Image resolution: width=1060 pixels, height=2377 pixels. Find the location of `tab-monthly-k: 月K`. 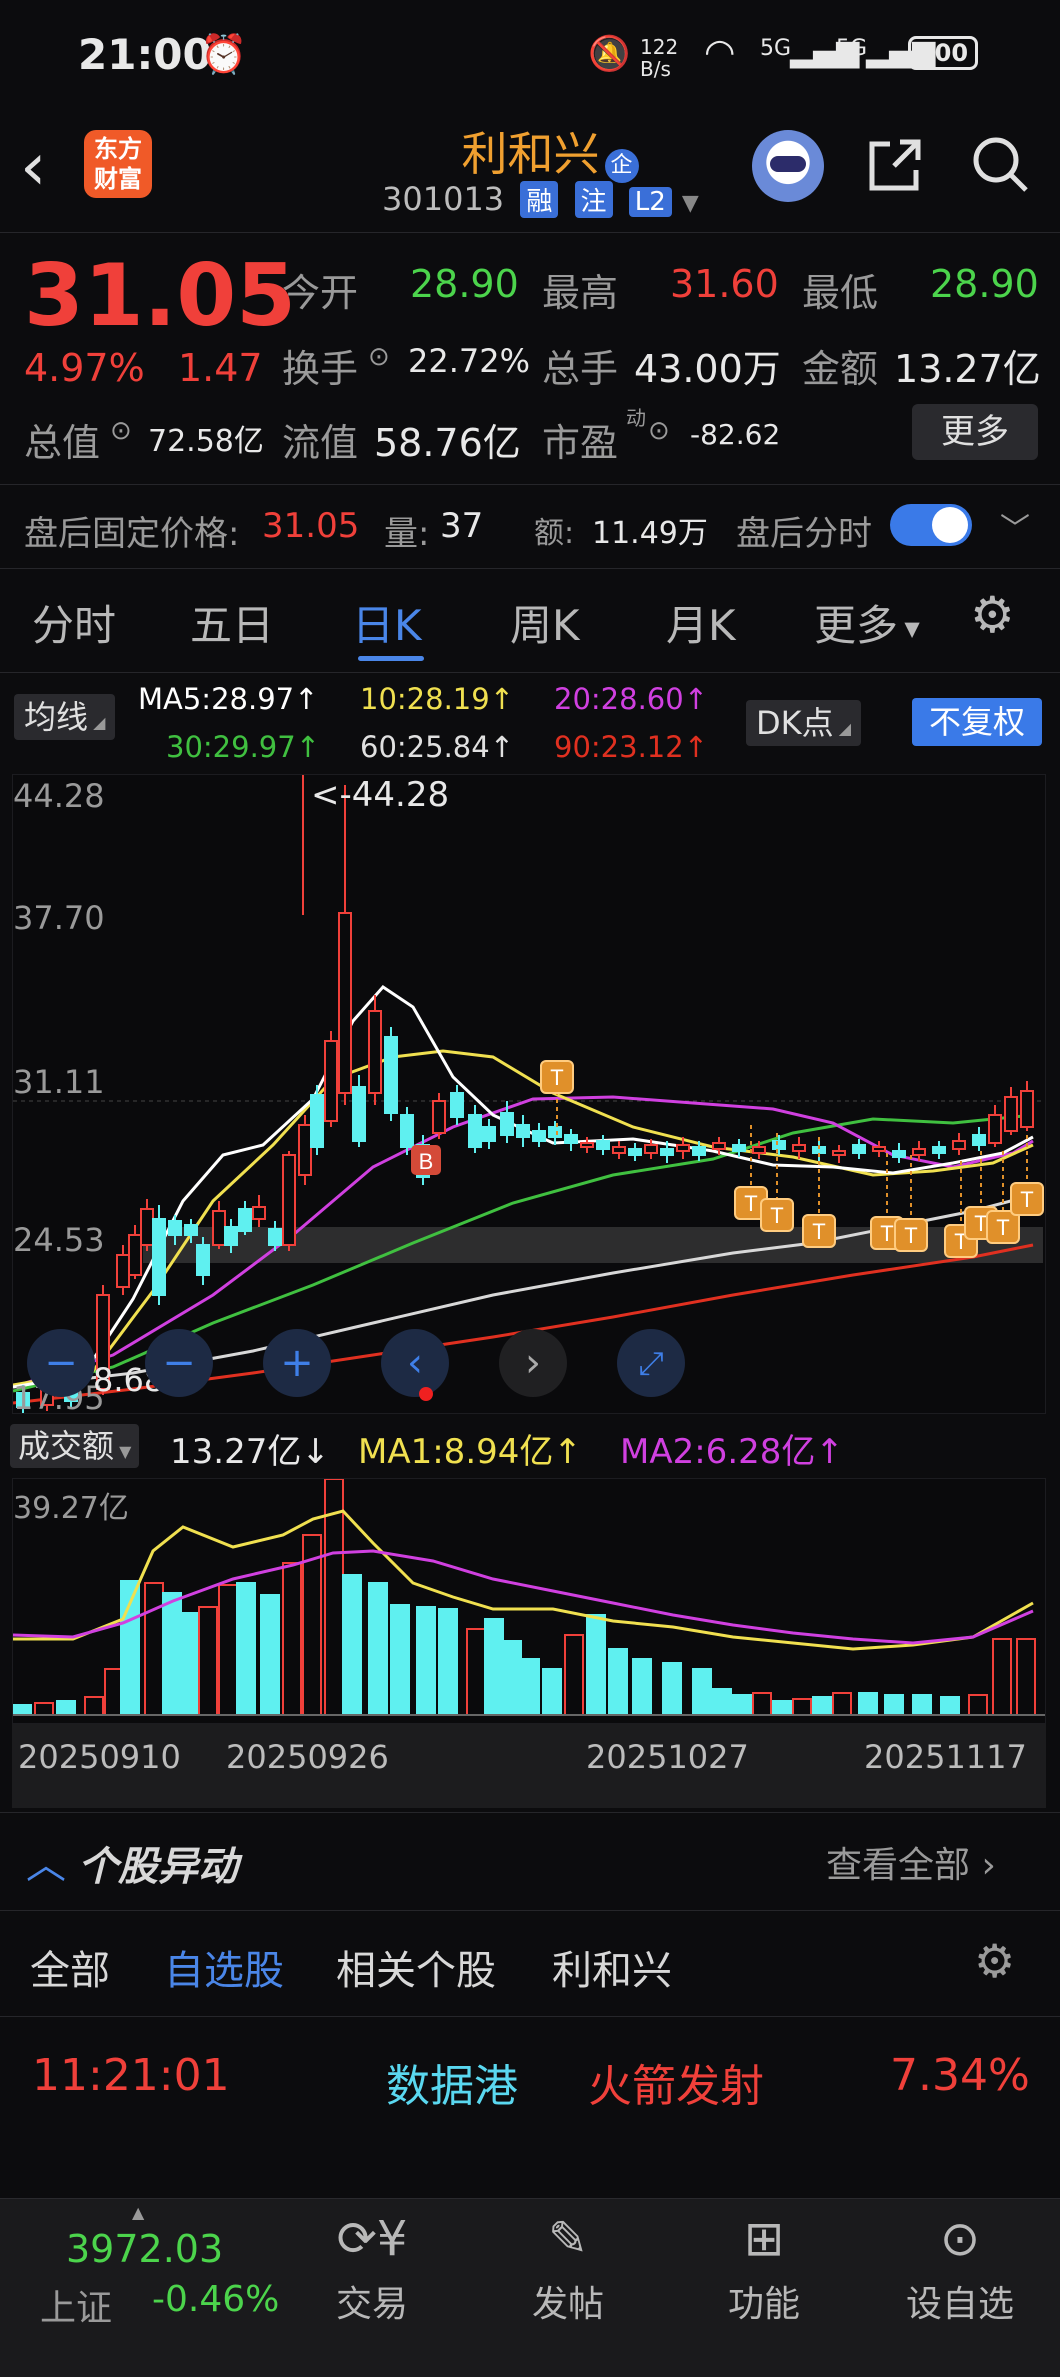

tab-monthly-k: 月K is located at coordinates (701, 622).